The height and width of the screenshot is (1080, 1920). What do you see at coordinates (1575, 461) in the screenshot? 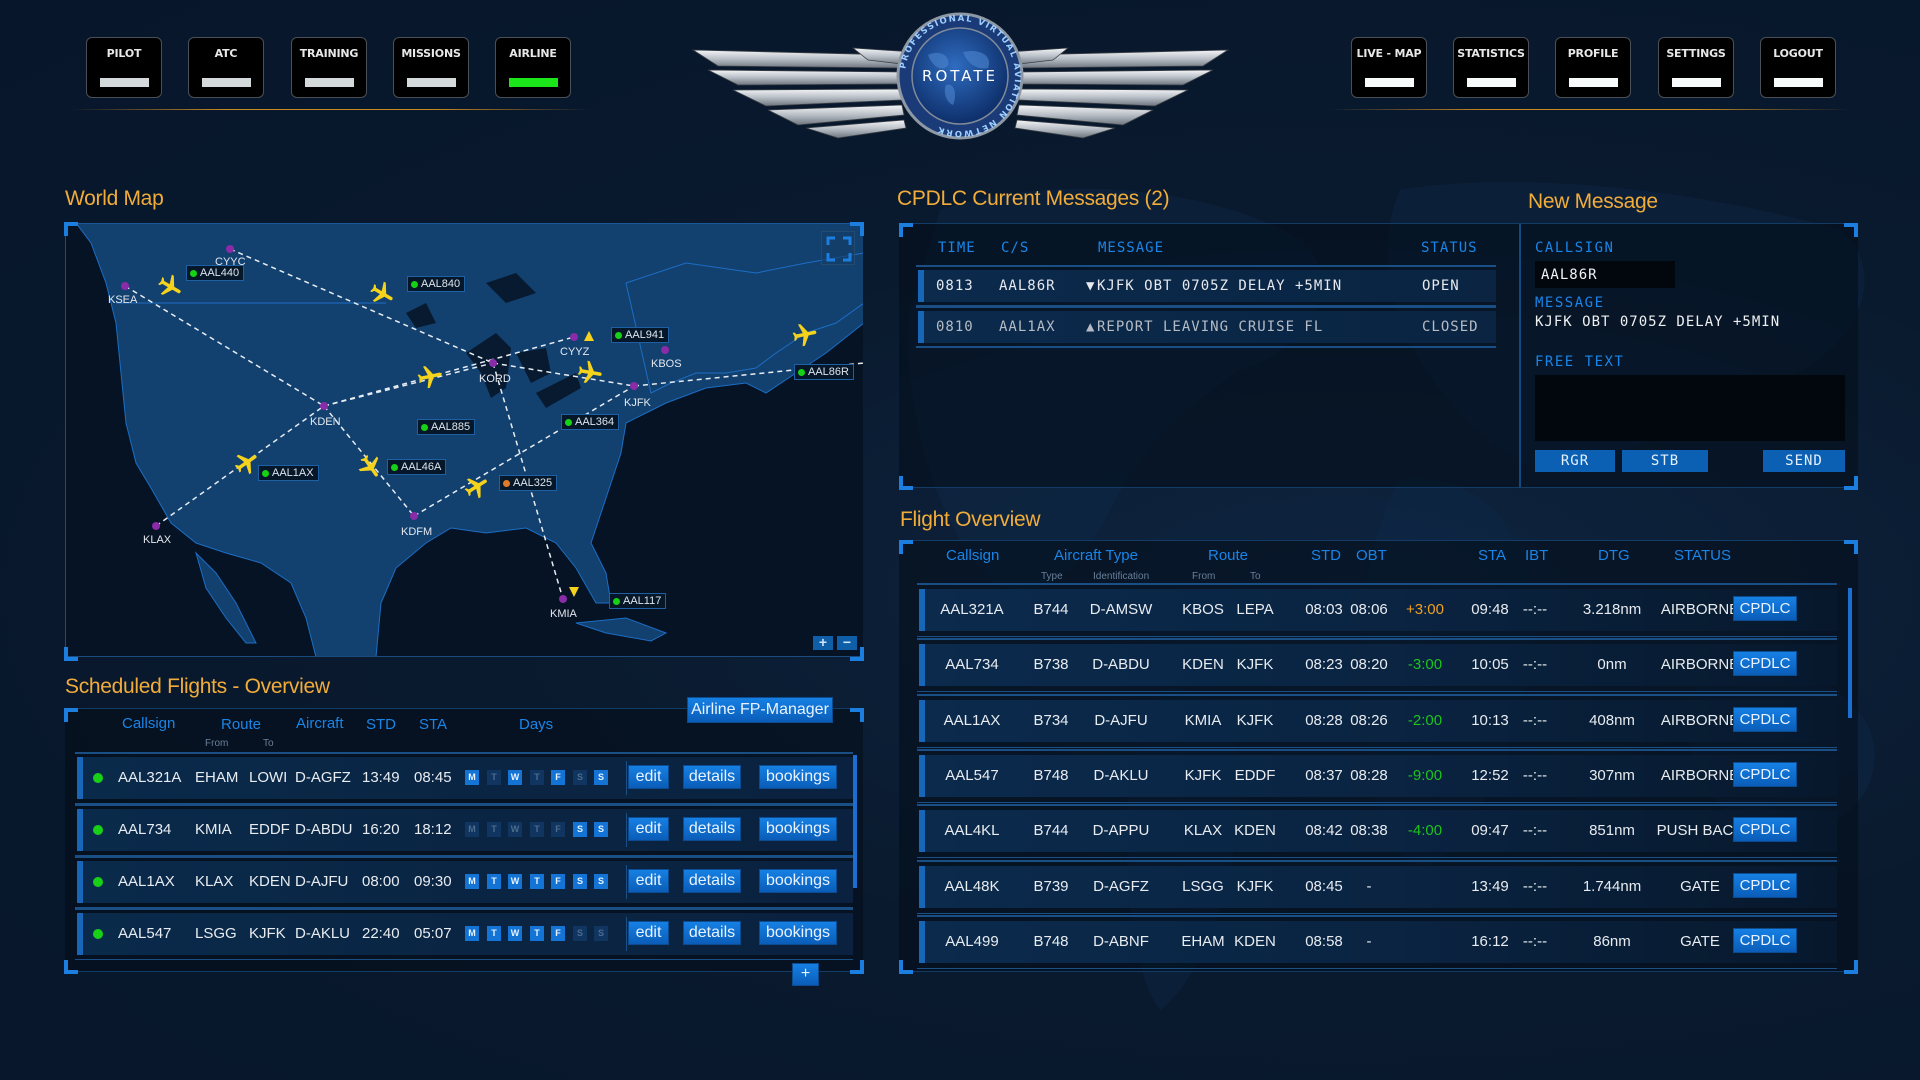
I see `rgr-button: RGR` at bounding box center [1575, 461].